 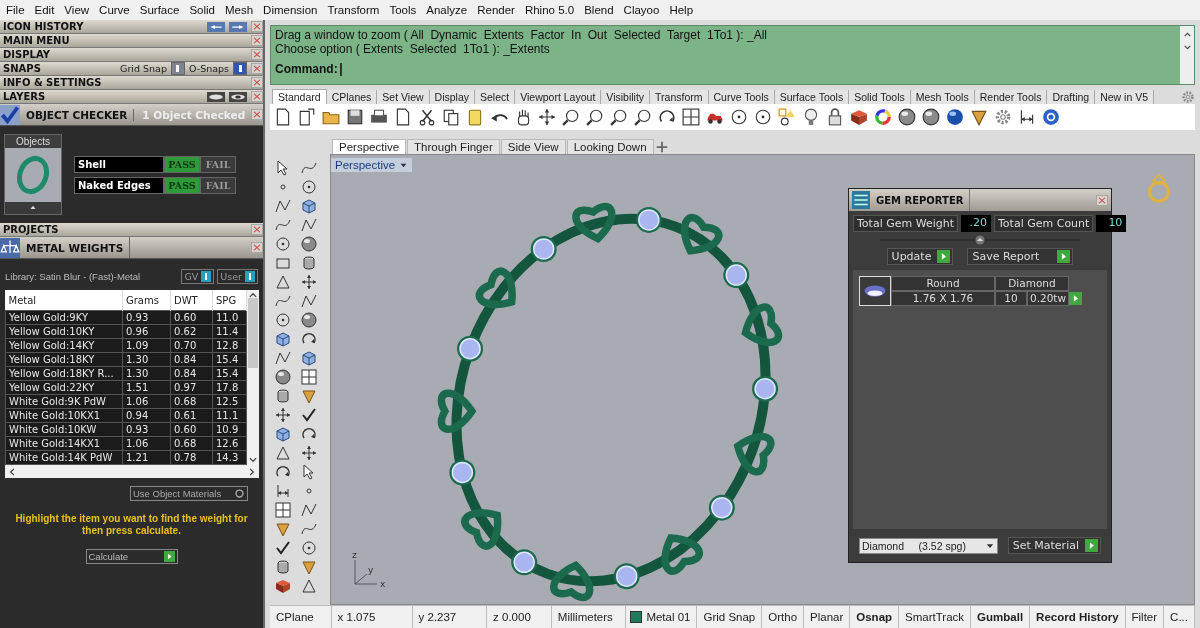 What do you see at coordinates (955, 117) in the screenshot?
I see `ball-icon` at bounding box center [955, 117].